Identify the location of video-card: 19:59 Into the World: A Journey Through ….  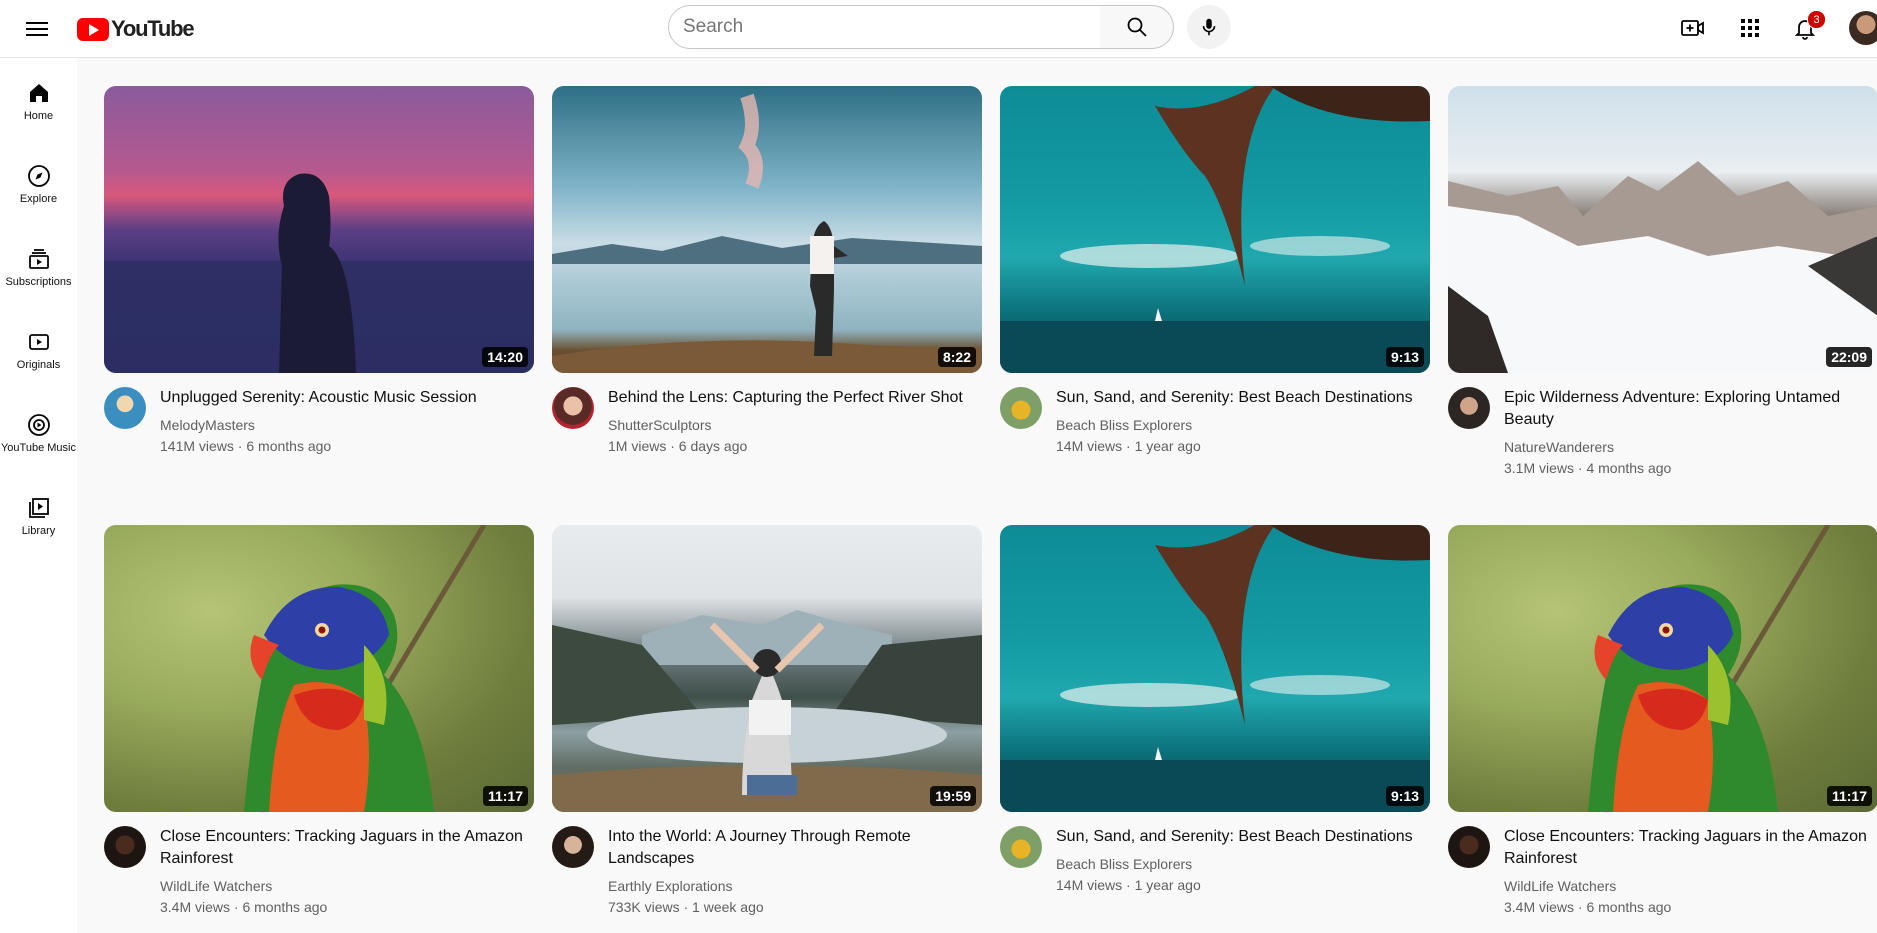
(767, 729).